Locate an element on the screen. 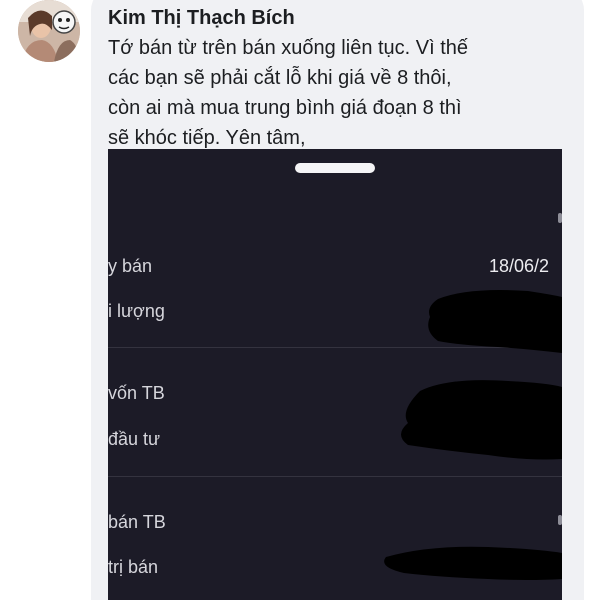  redaction-scribbles is located at coordinates (473, 435).